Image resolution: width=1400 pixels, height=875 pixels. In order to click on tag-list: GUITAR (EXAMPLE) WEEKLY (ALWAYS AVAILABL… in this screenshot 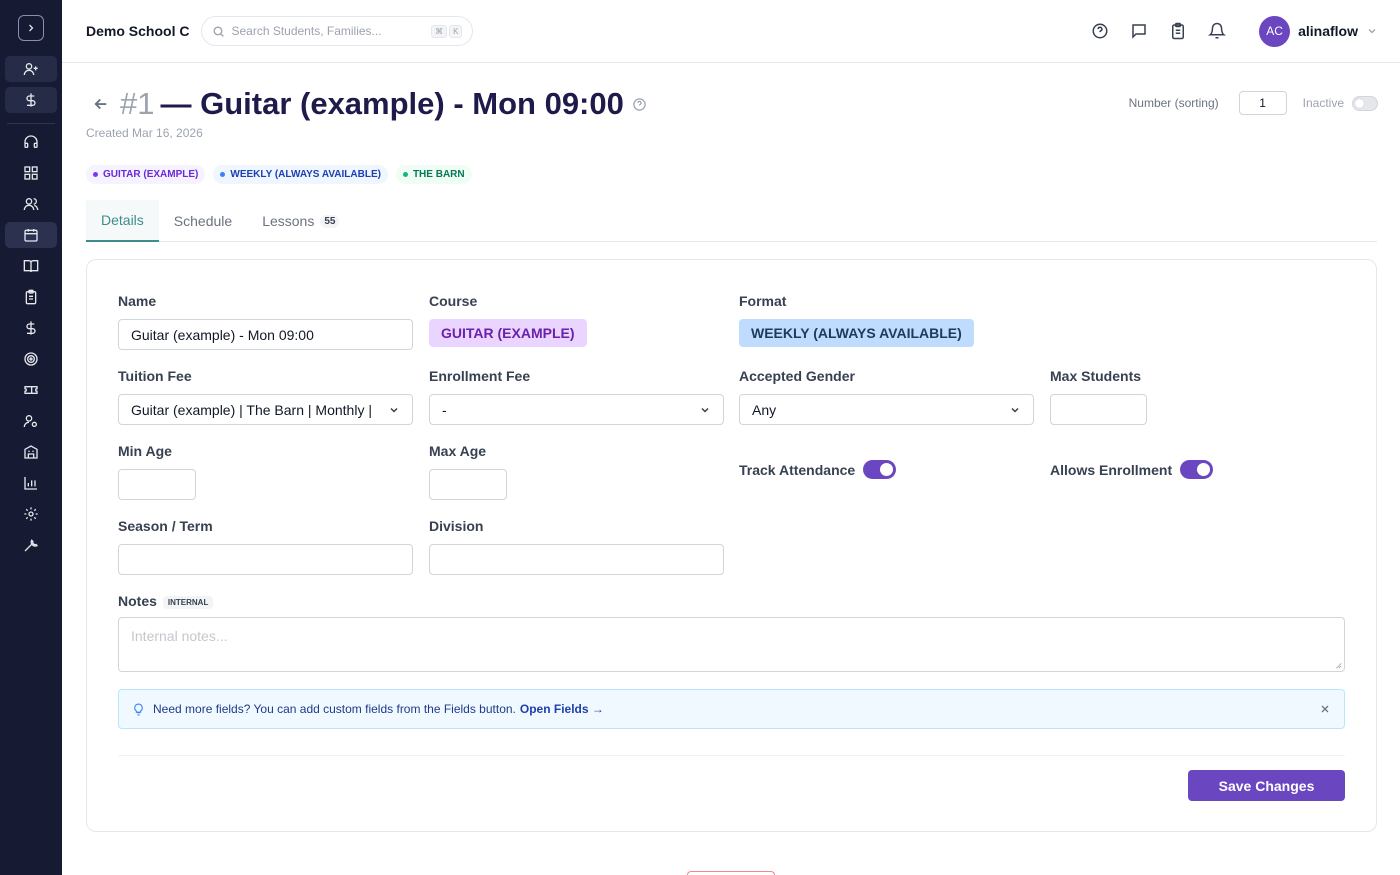, I will do `click(279, 174)`.